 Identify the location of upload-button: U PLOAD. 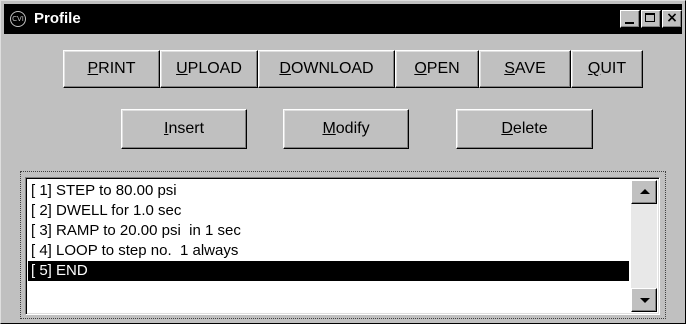
(209, 69).